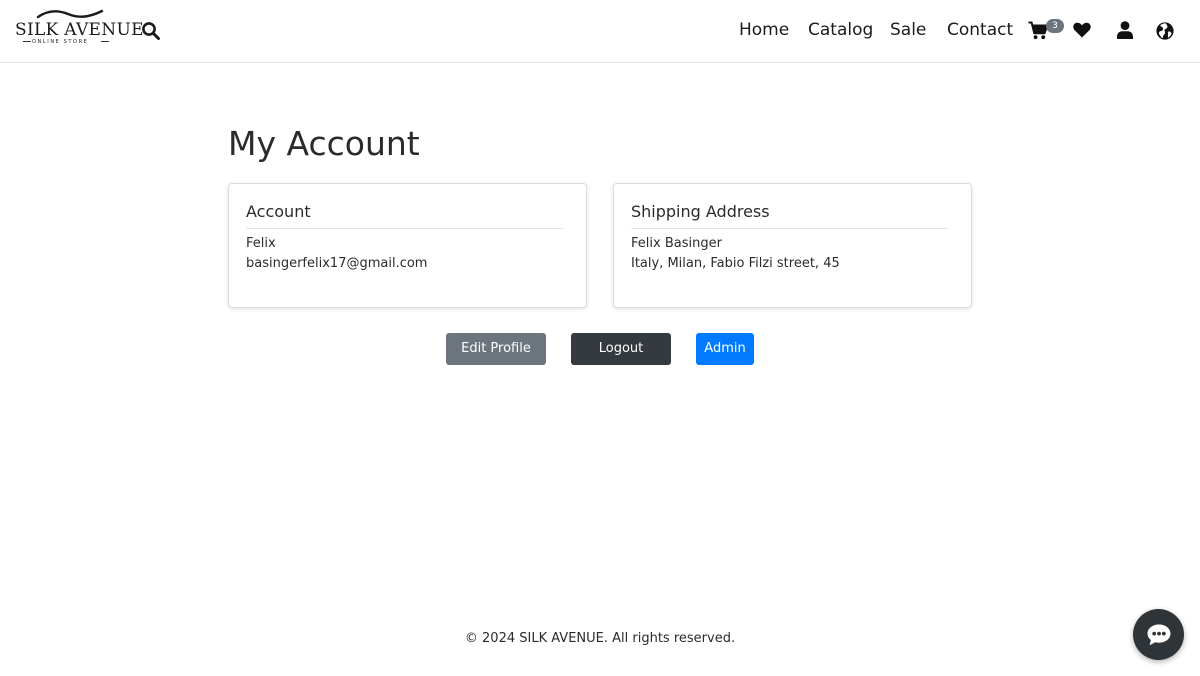 The height and width of the screenshot is (676, 1200). I want to click on logo-wave-icon, so click(70, 14).